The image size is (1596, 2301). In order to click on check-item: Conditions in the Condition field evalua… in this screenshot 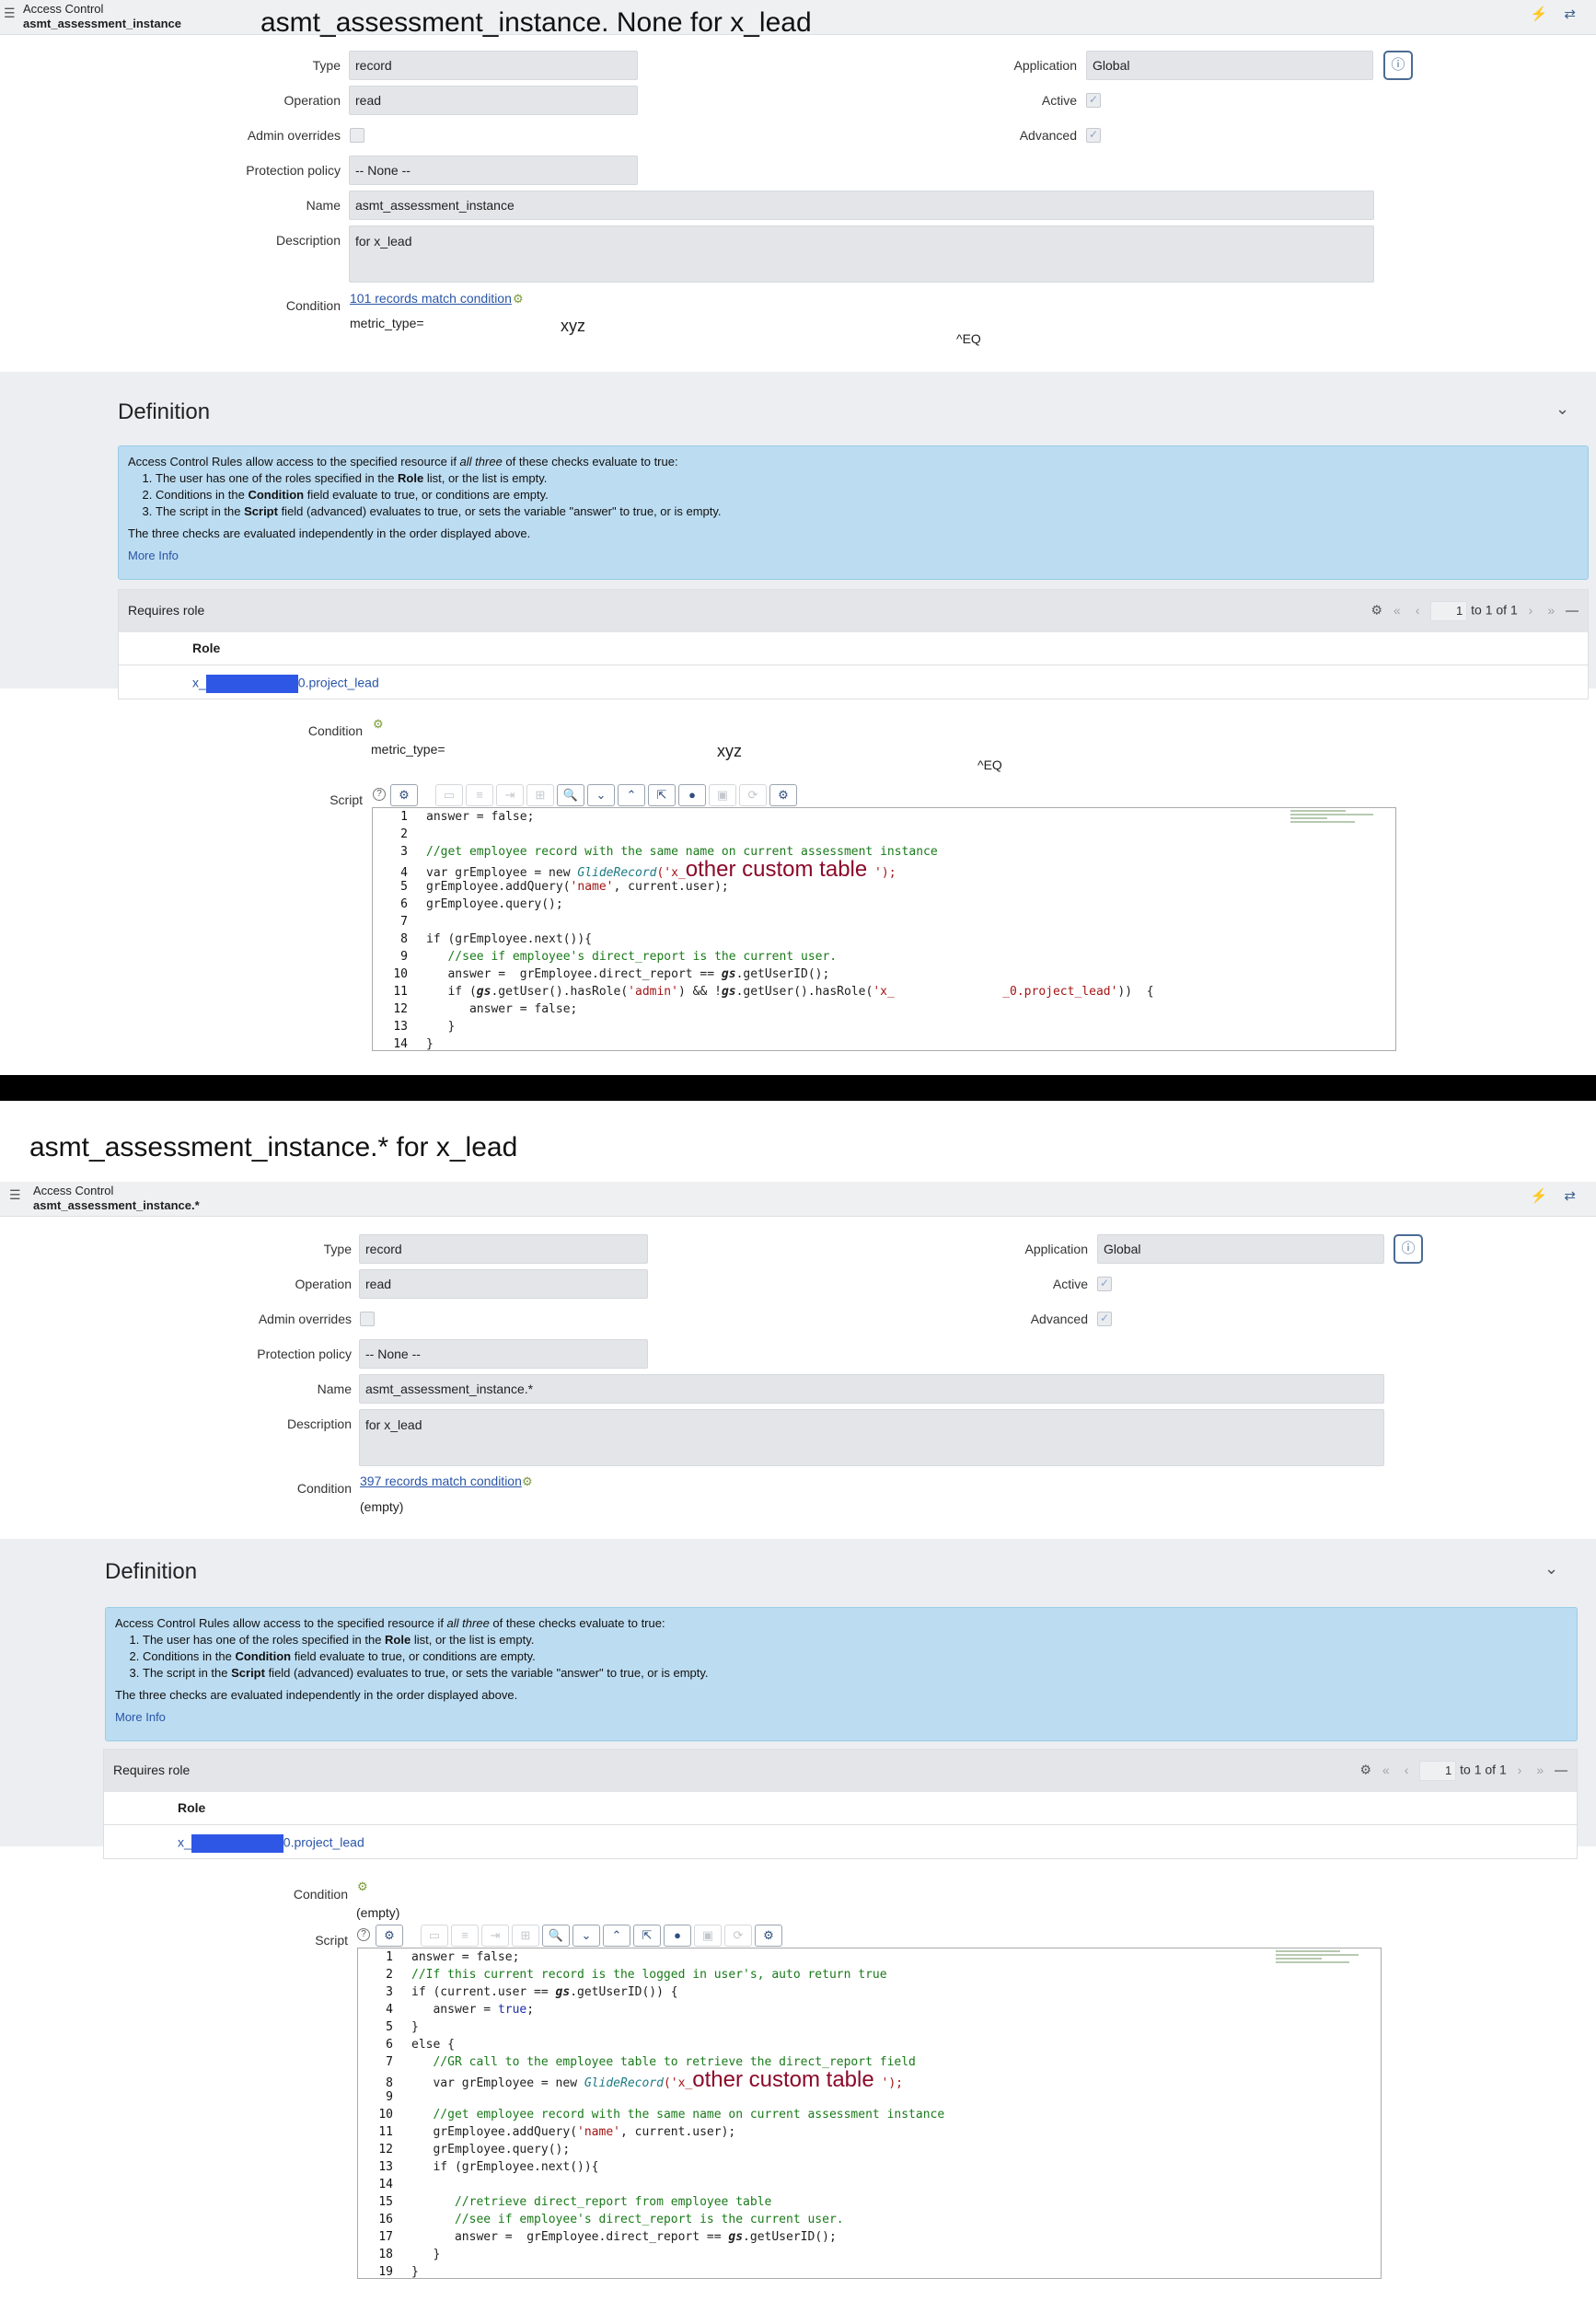, I will do `click(855, 1656)`.